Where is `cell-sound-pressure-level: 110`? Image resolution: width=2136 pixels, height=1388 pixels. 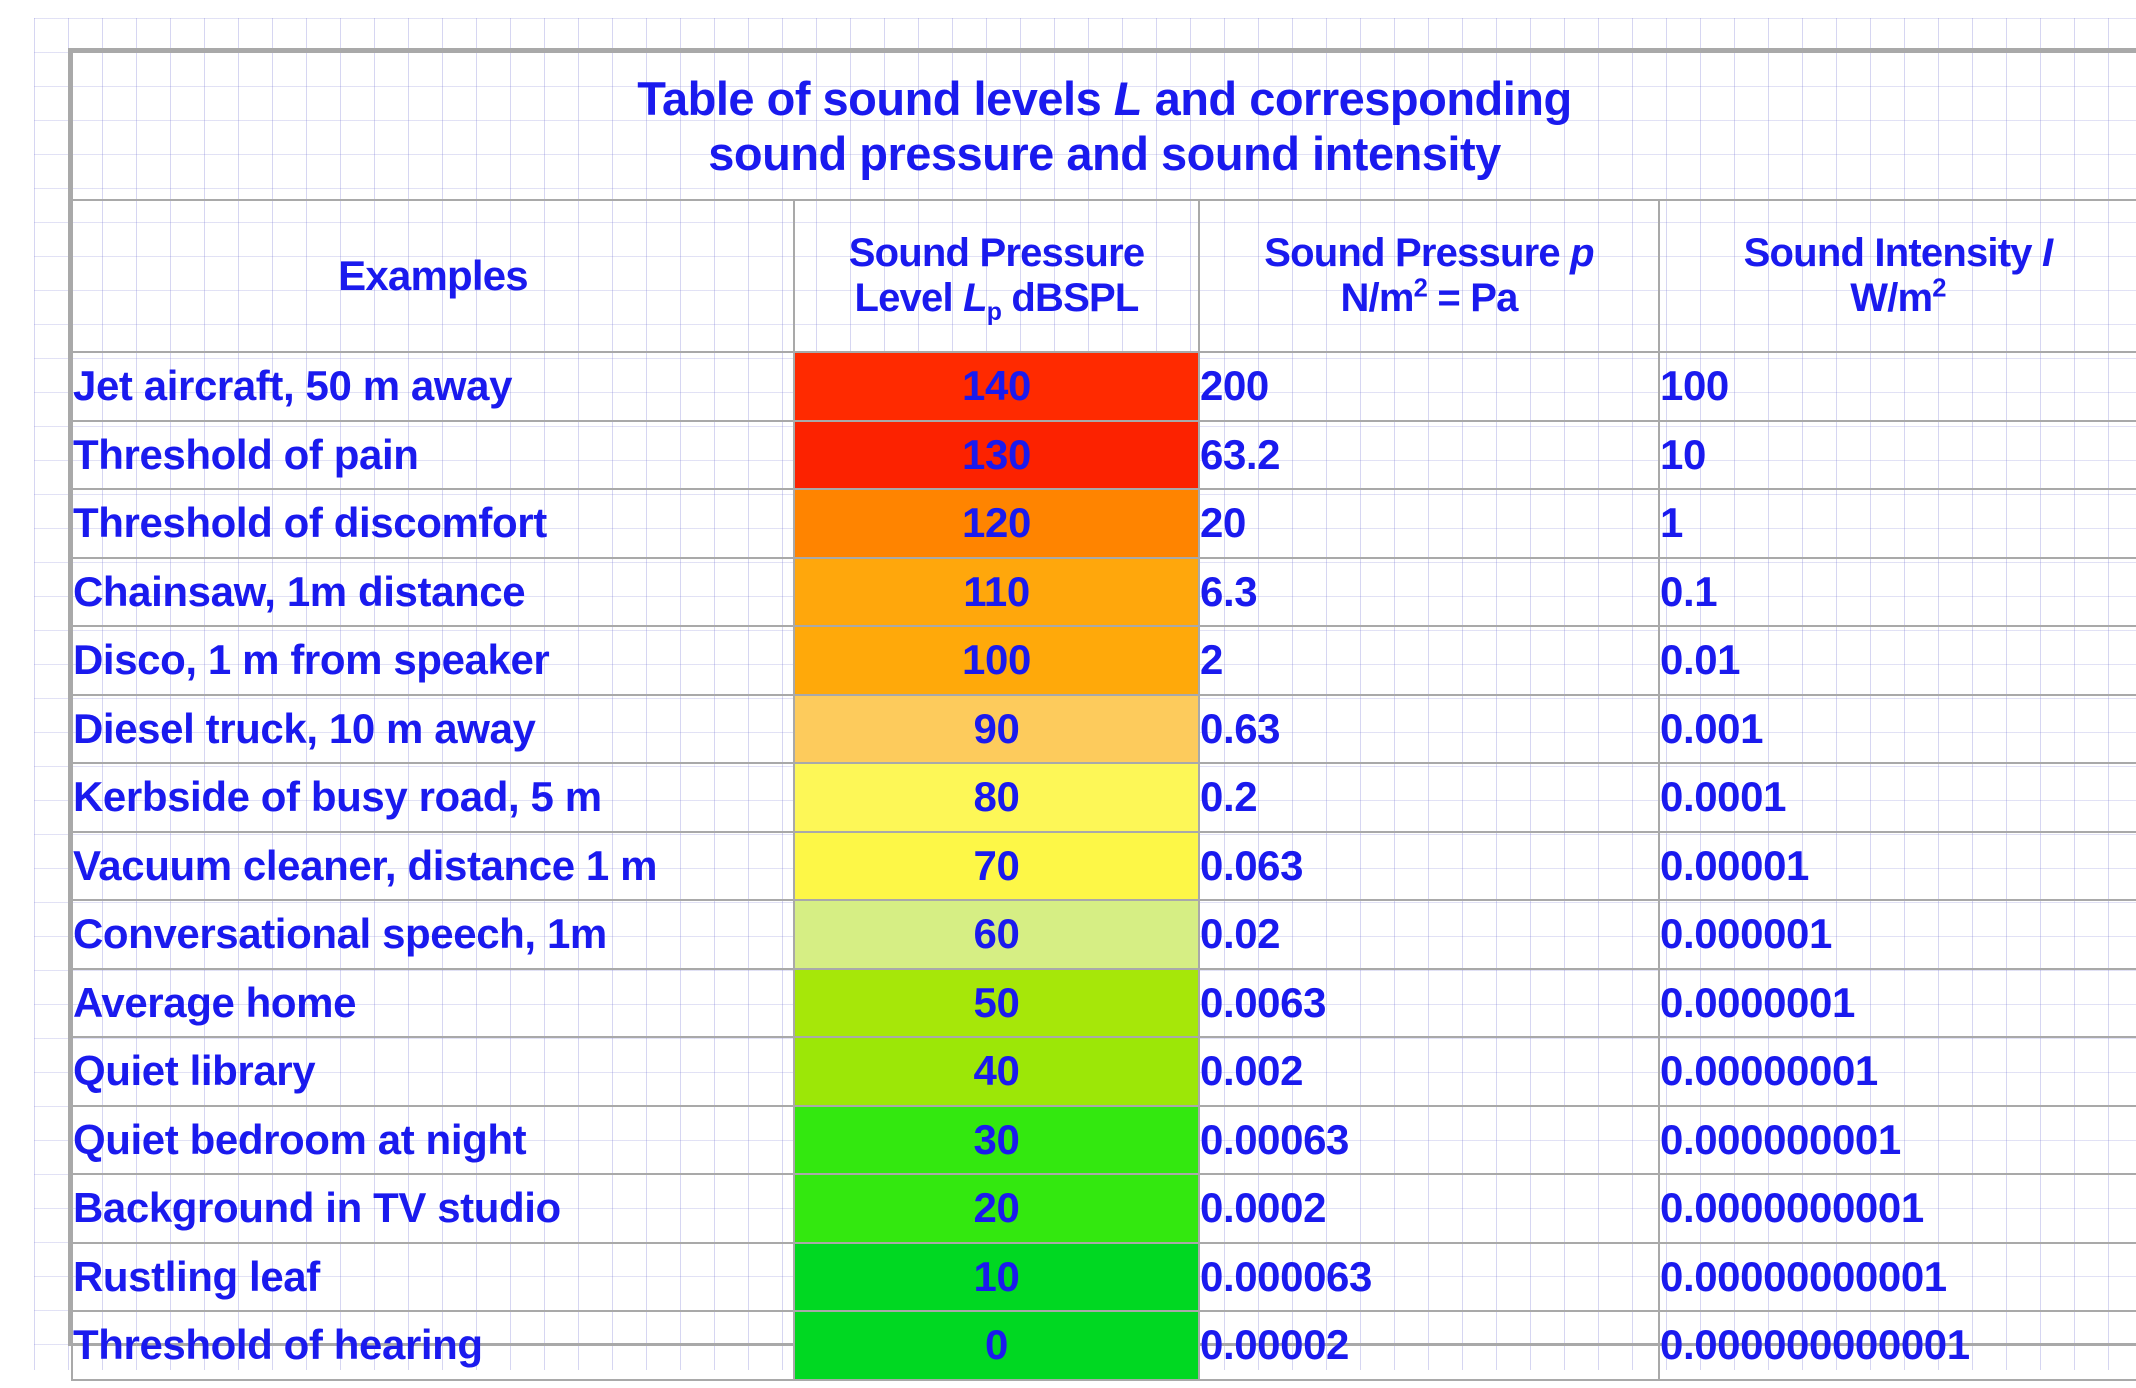 cell-sound-pressure-level: 110 is located at coordinates (996, 591).